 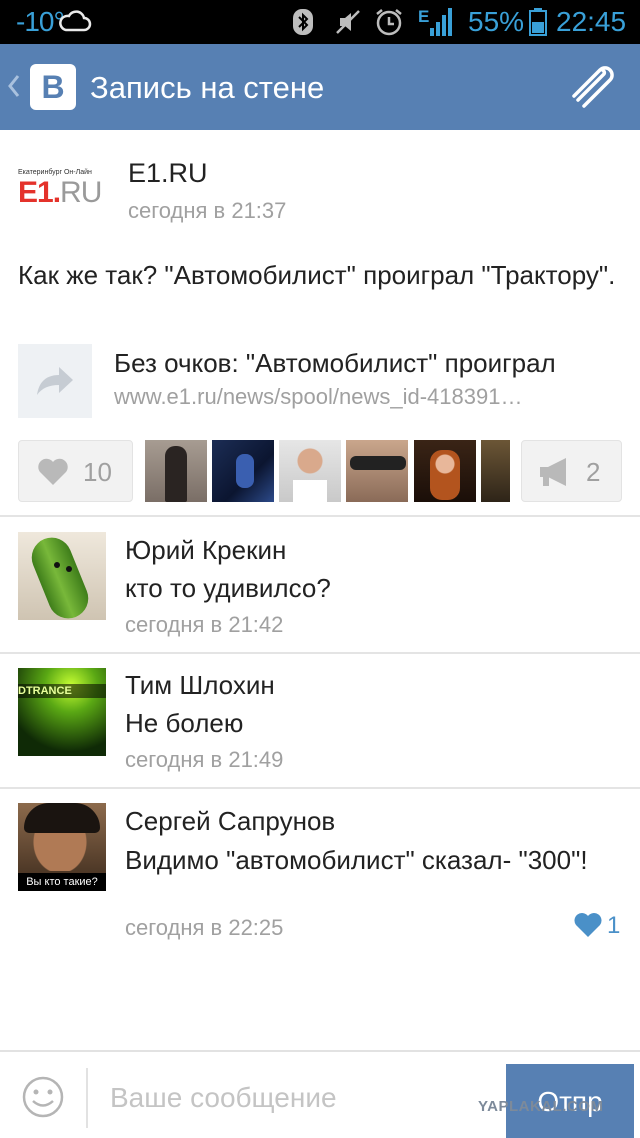 I want to click on mute-icon, so click(x=348, y=24).